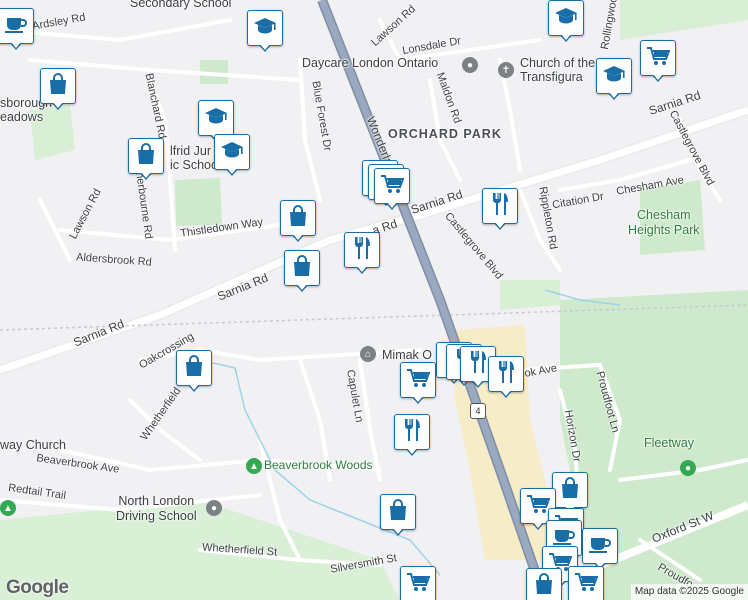  I want to click on label-mimak: Mimak O, so click(407, 355).